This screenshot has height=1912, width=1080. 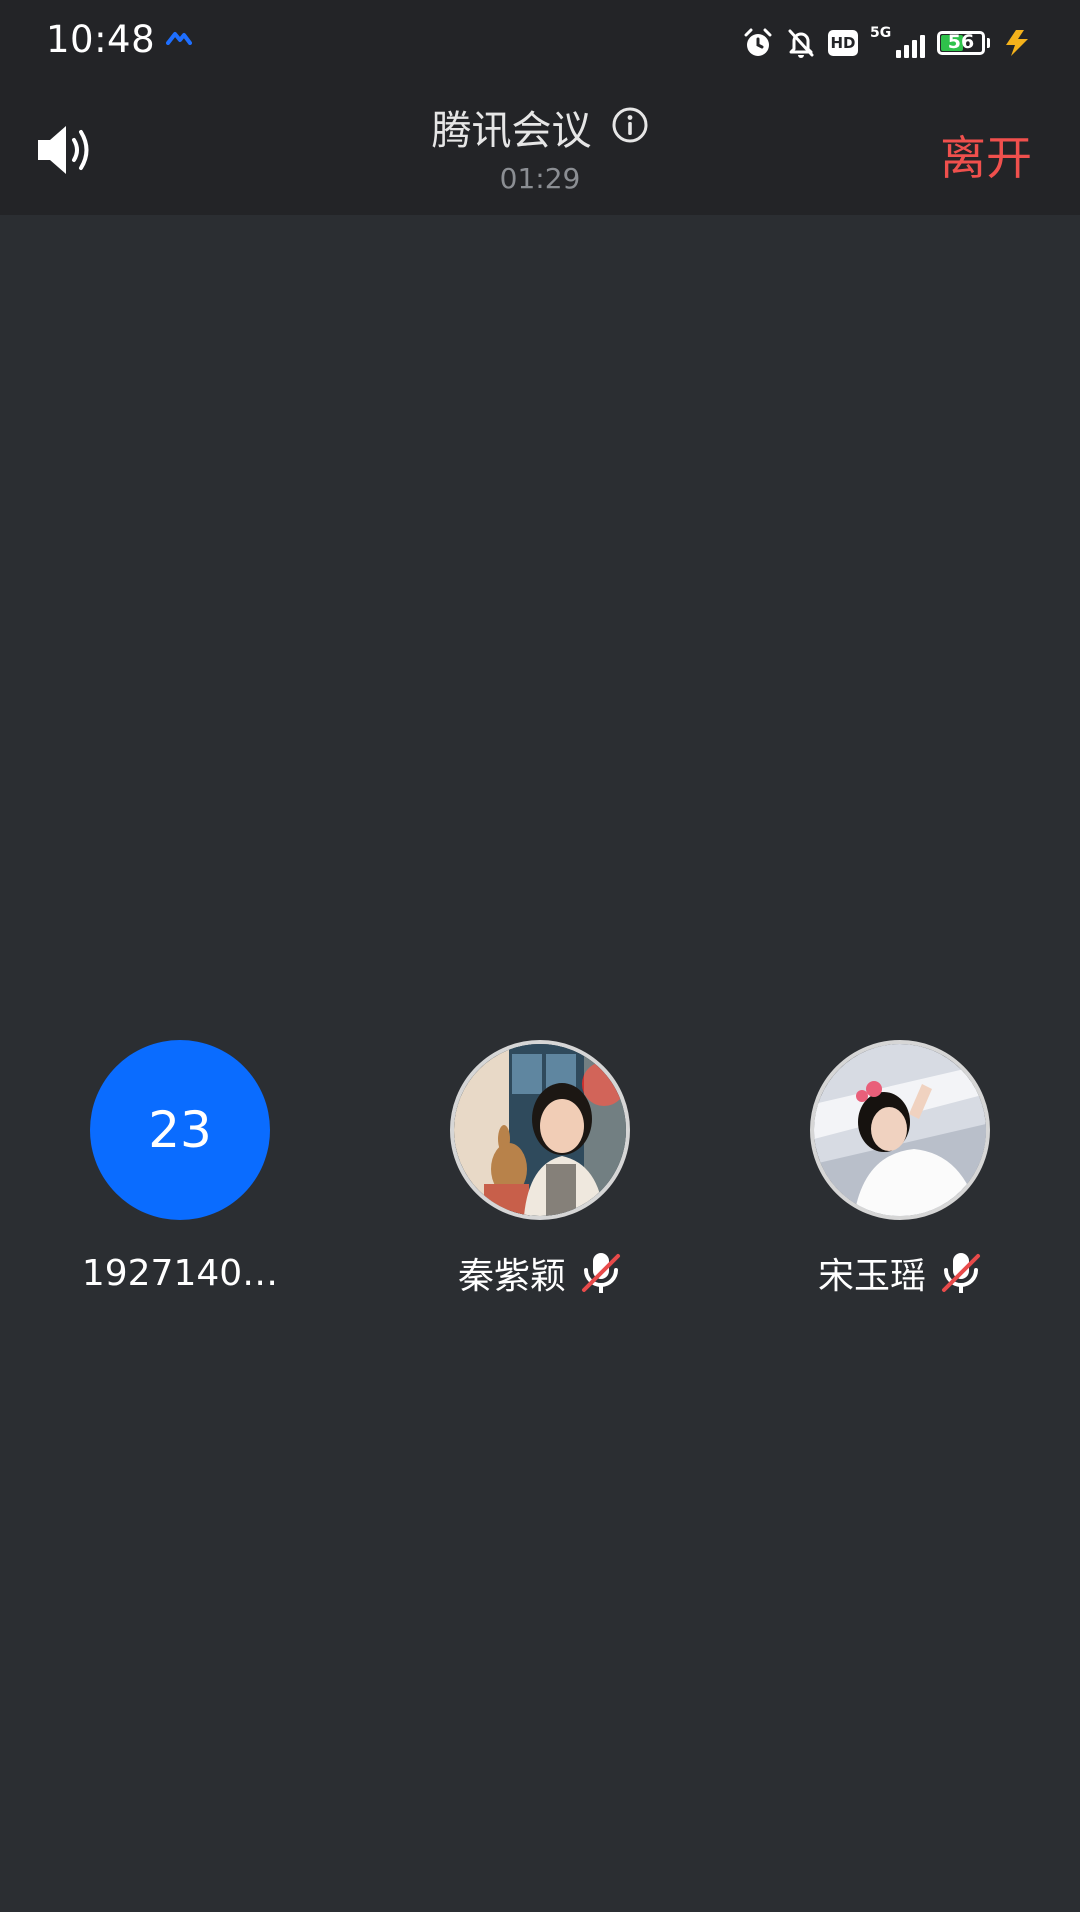 I want to click on network-type: 5G, so click(x=881, y=33).